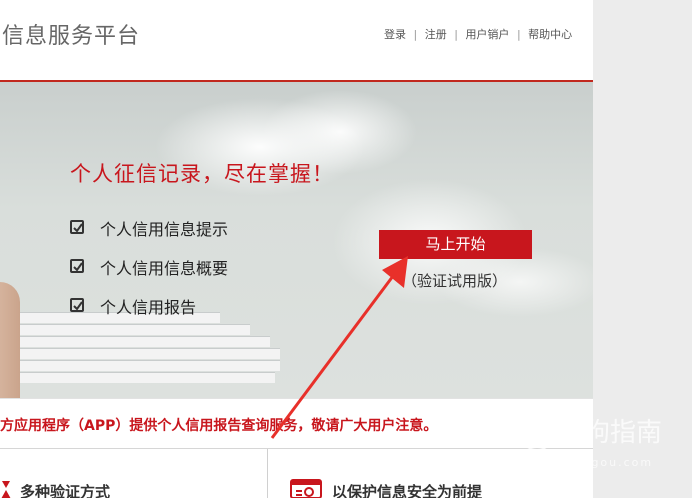  I want to click on sogou-logo-icon: S, so click(537, 433).